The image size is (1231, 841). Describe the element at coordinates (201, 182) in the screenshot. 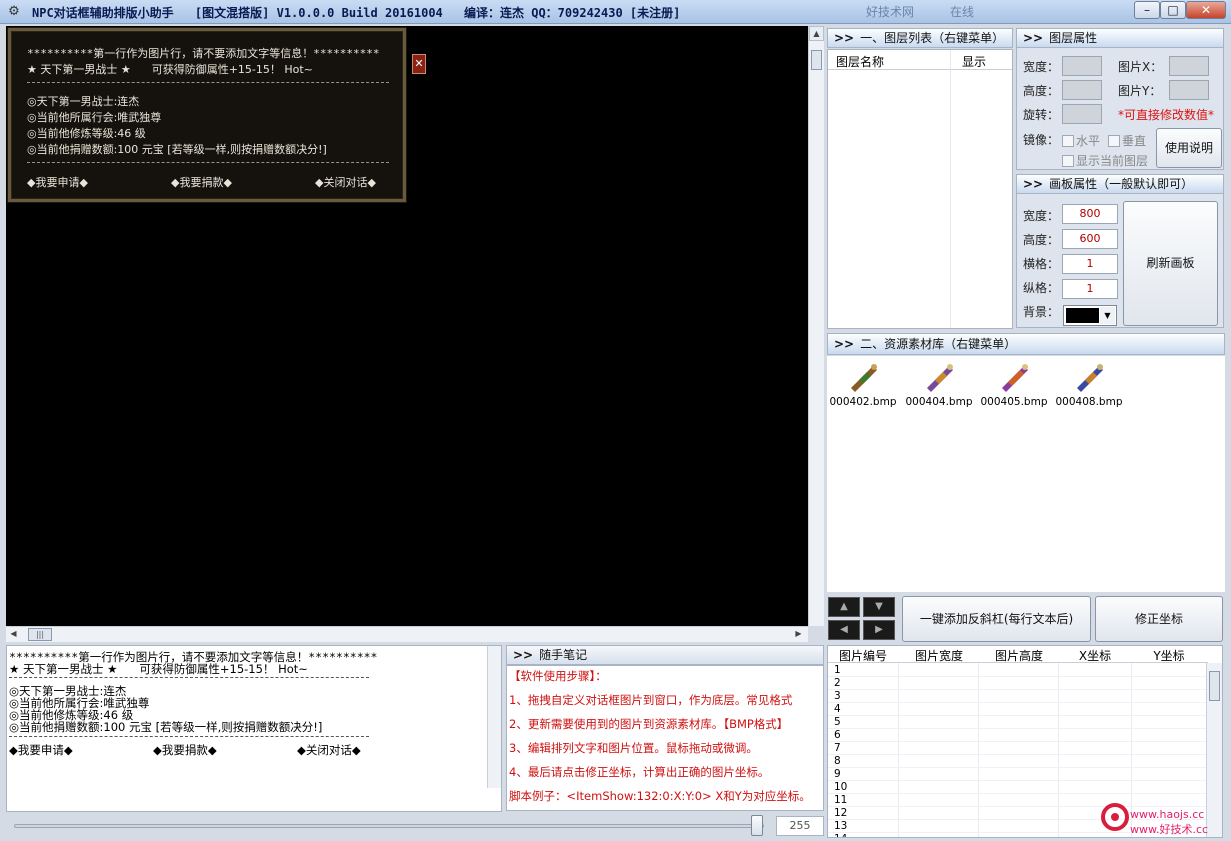

I see `dialog-option-donate: ◆我要捐款◆` at that location.